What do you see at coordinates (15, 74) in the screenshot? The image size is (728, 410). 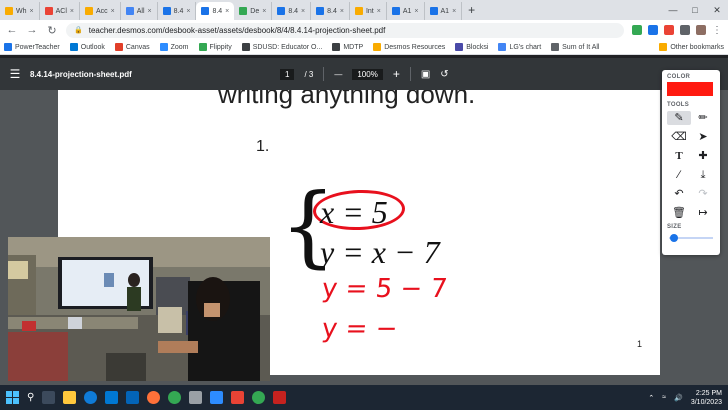 I see `hamburger-menu-icon: ☰` at bounding box center [15, 74].